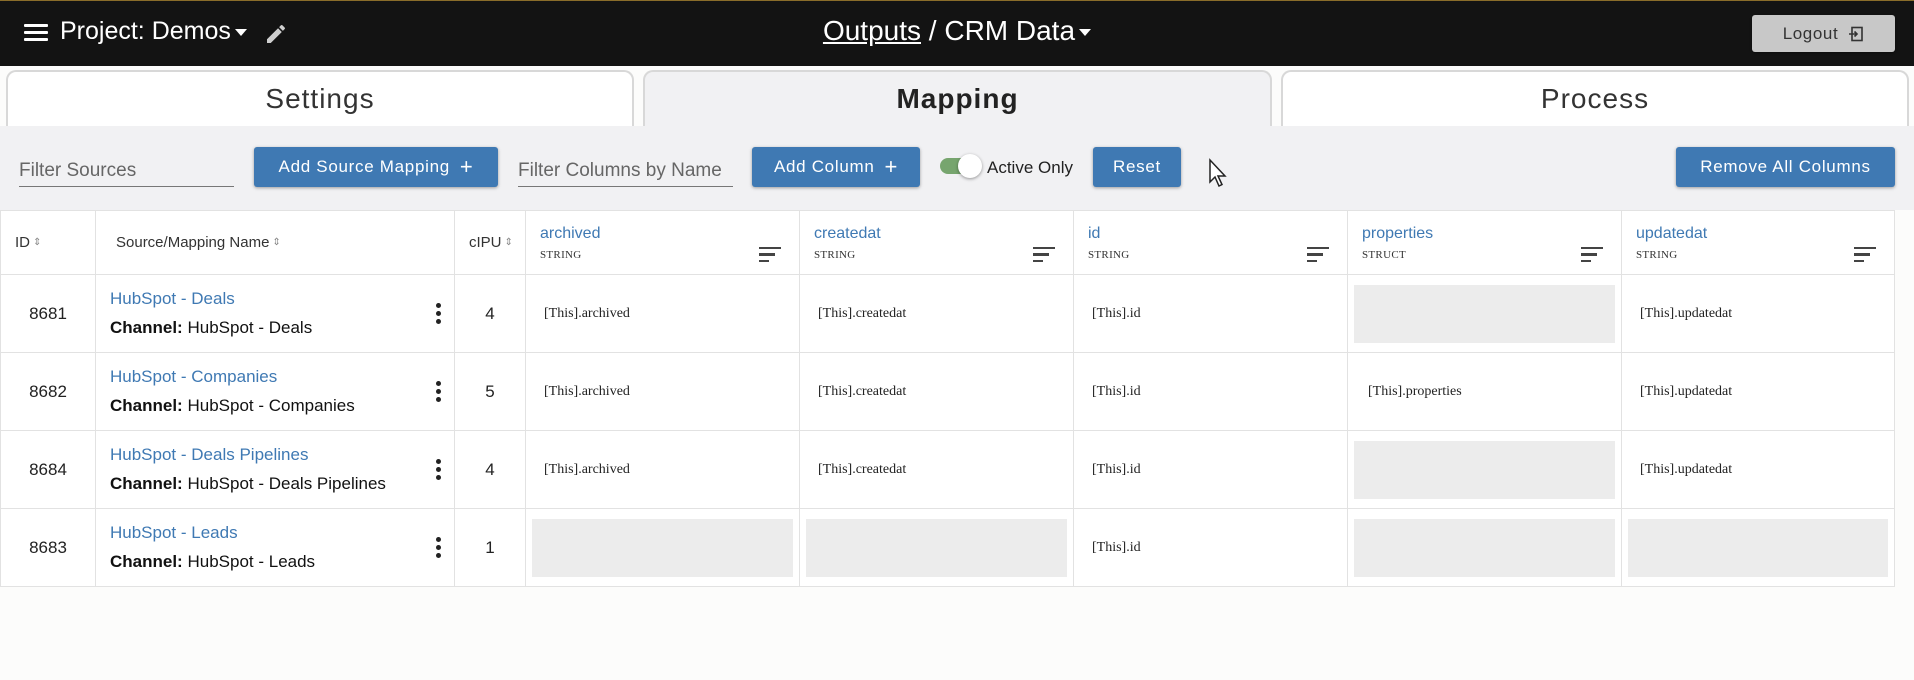  I want to click on source-cell: HubSpot - Deals Channel: HubSpot - Deals, so click(275, 313).